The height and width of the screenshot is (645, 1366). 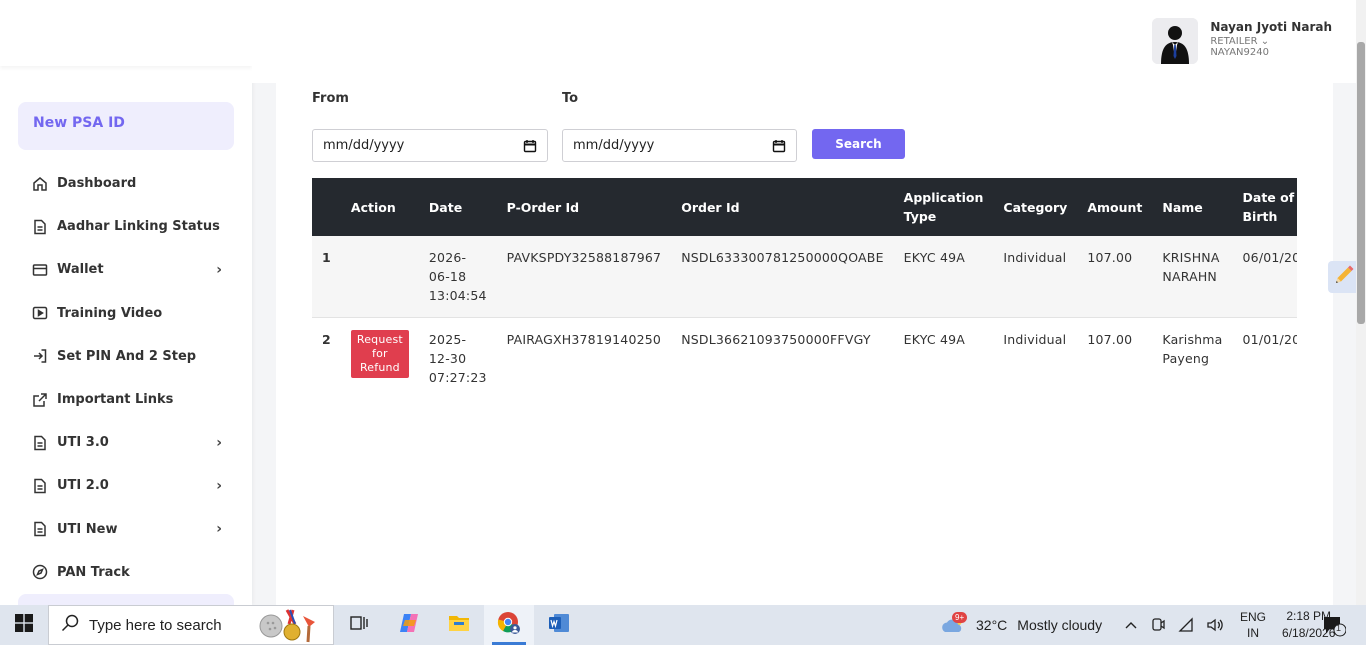 I want to click on sidebar-item-partial, so click(x=126, y=599).